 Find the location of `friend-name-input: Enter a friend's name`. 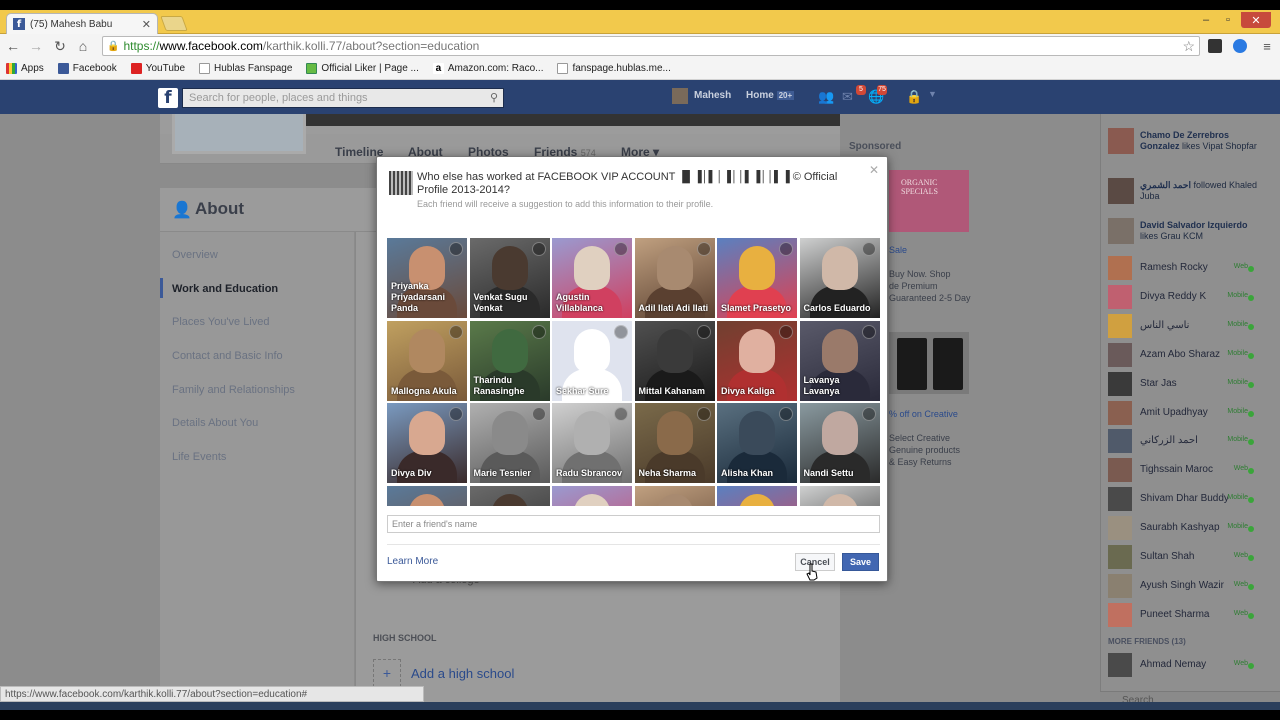

friend-name-input: Enter a friend's name is located at coordinates (633, 524).